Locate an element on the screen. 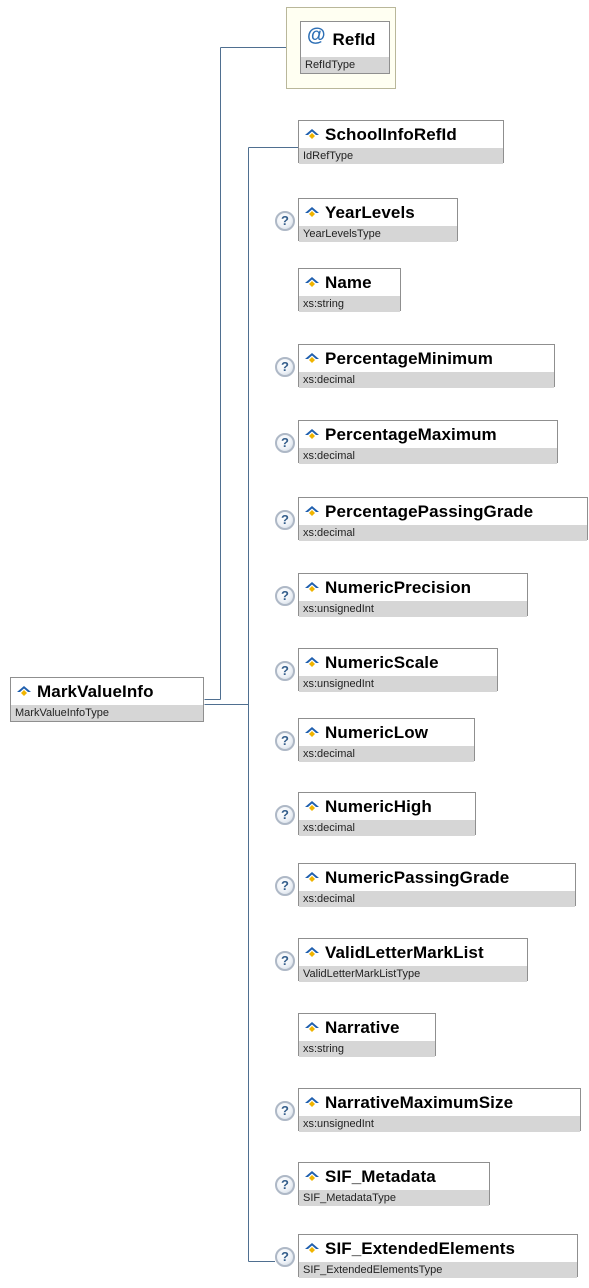 The image size is (589, 1288). child-element-node: PercentageMinimum xs:decimal is located at coordinates (426, 366).